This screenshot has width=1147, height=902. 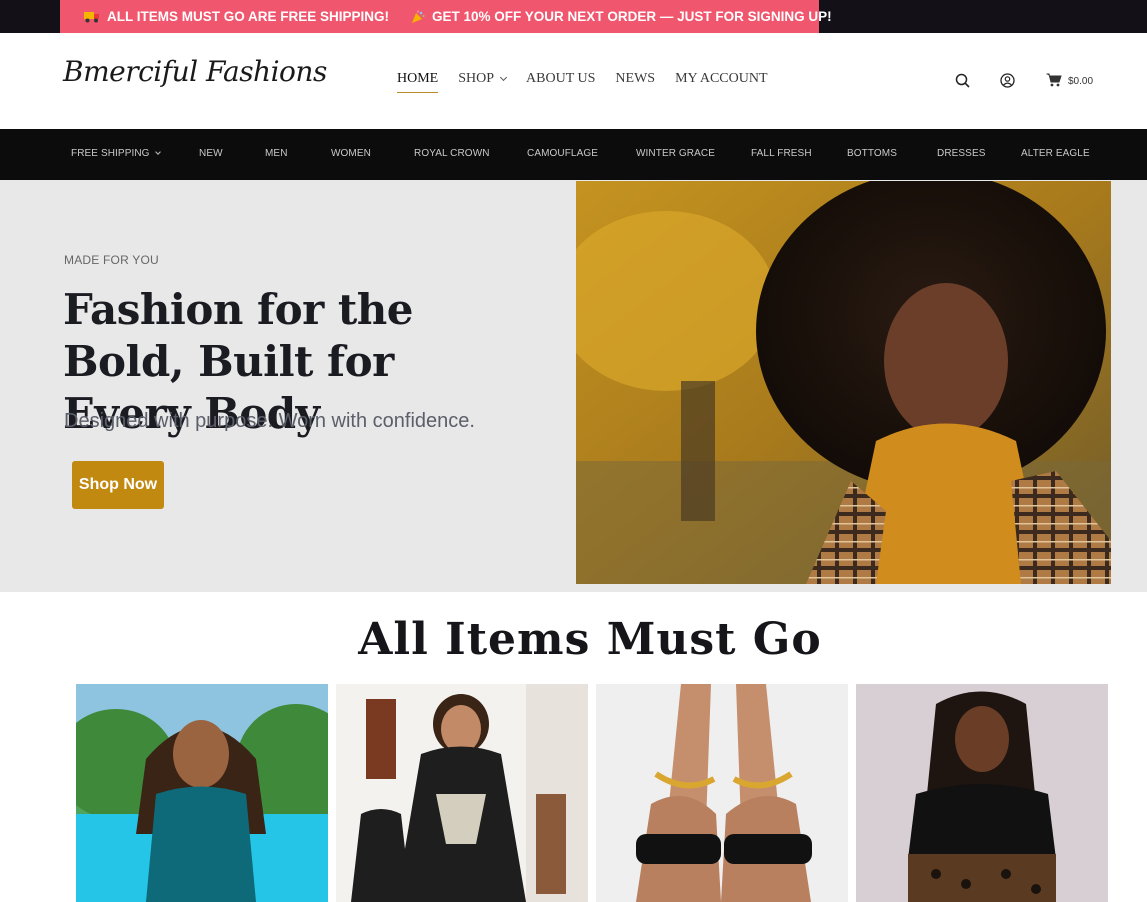 What do you see at coordinates (452, 153) in the screenshot?
I see `category-royal-crown: ROYAL CROWN` at bounding box center [452, 153].